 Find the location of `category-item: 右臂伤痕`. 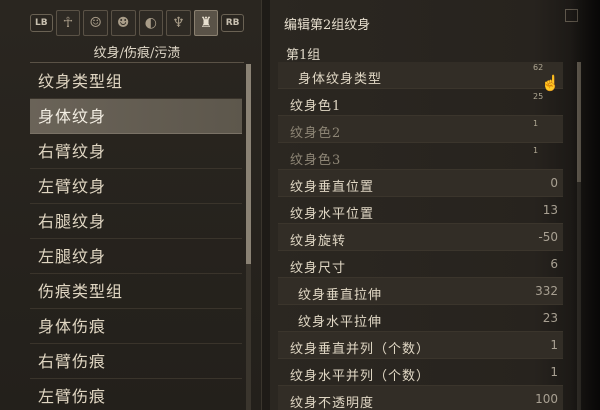

category-item: 右臂伤痕 is located at coordinates (136, 361).